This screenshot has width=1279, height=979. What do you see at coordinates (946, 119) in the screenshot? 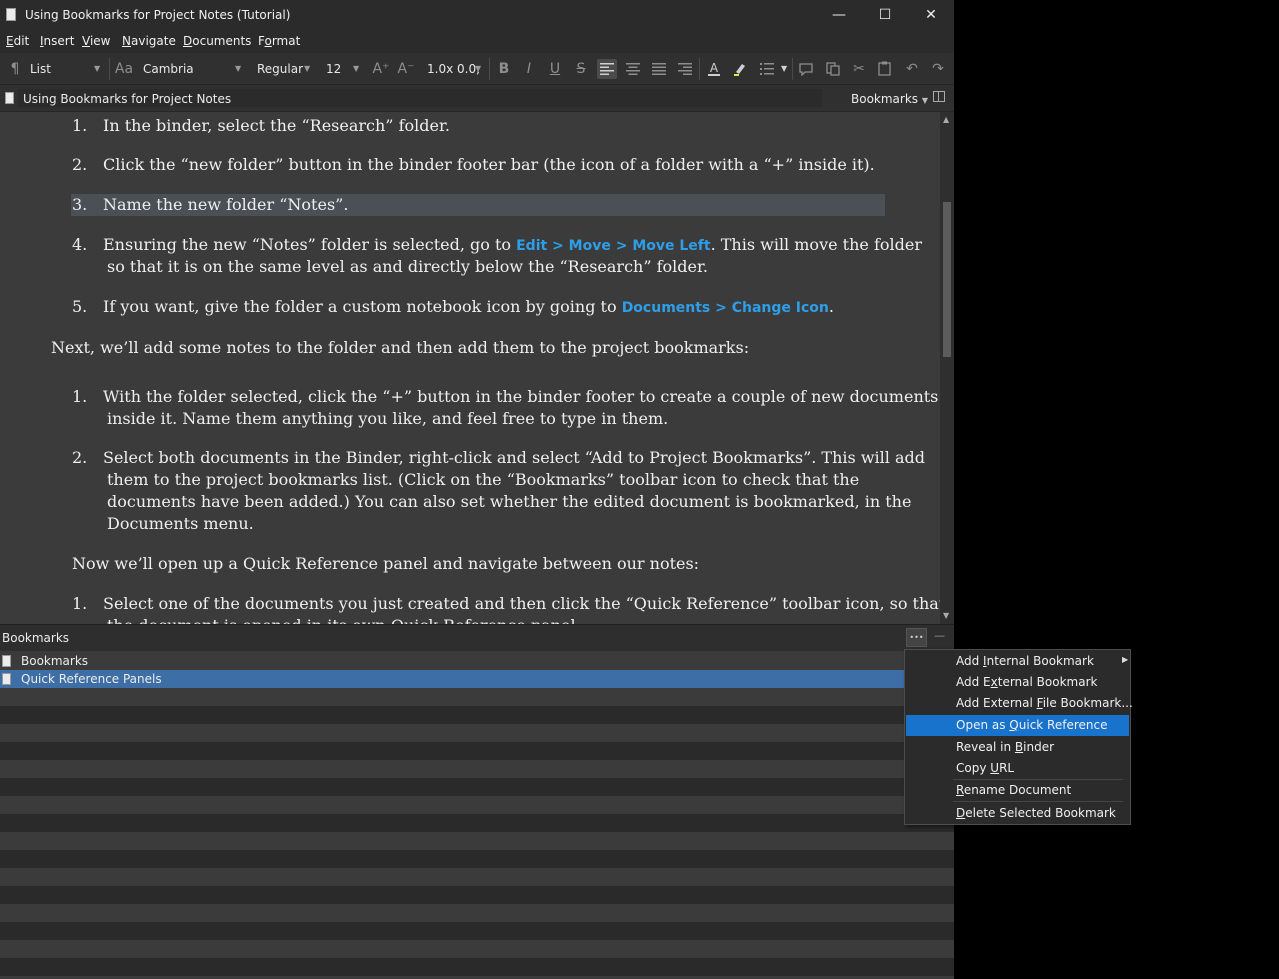
I see `scroll-up-icon: ▲` at bounding box center [946, 119].